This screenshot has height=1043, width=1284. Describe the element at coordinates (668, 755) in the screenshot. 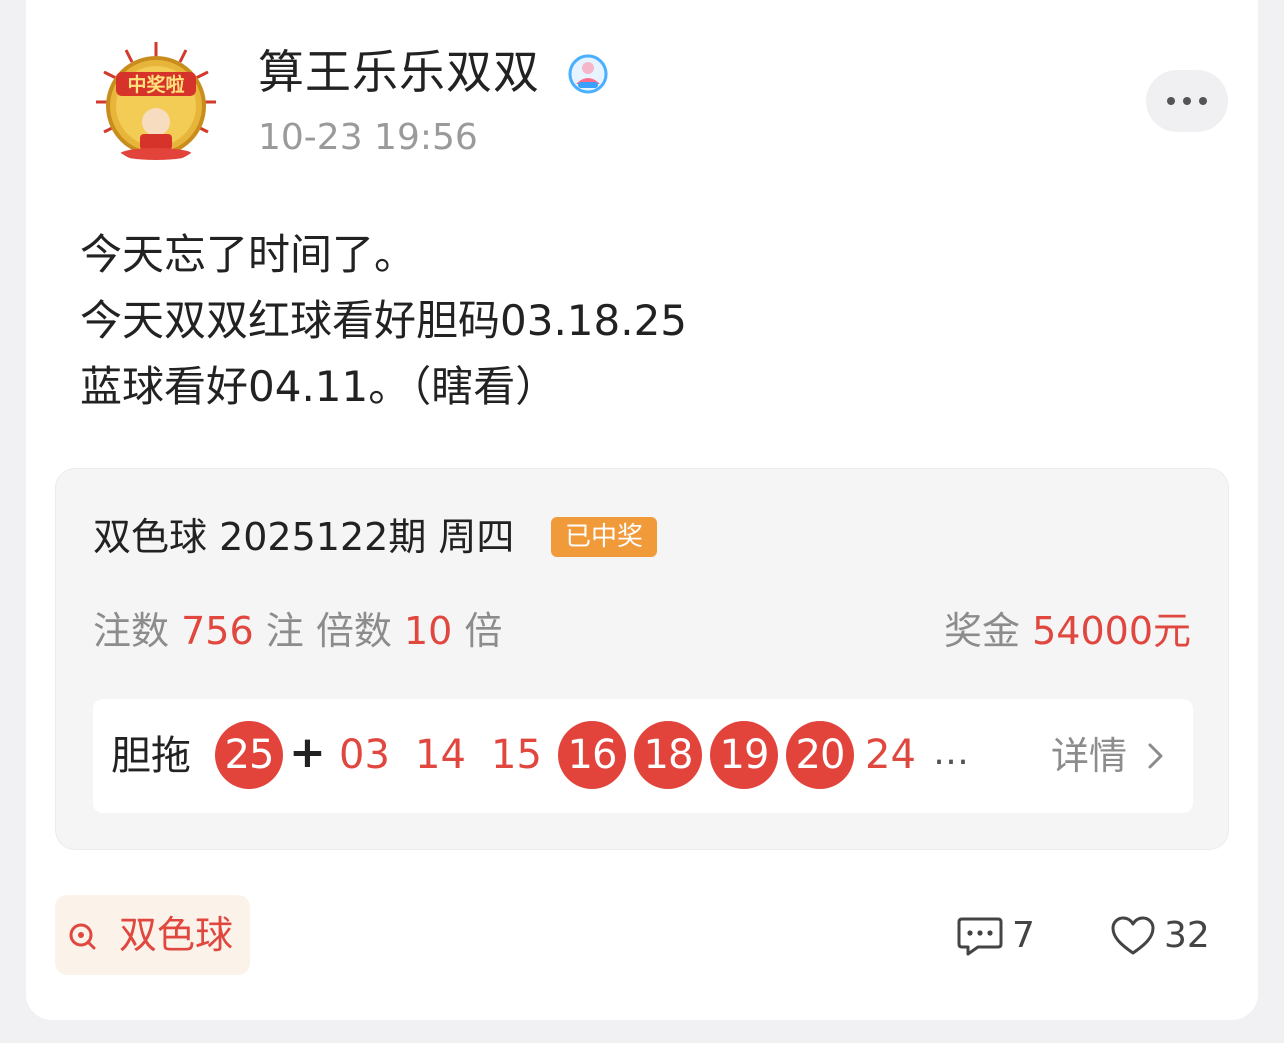

I see `drag-number-ball: 18` at that location.